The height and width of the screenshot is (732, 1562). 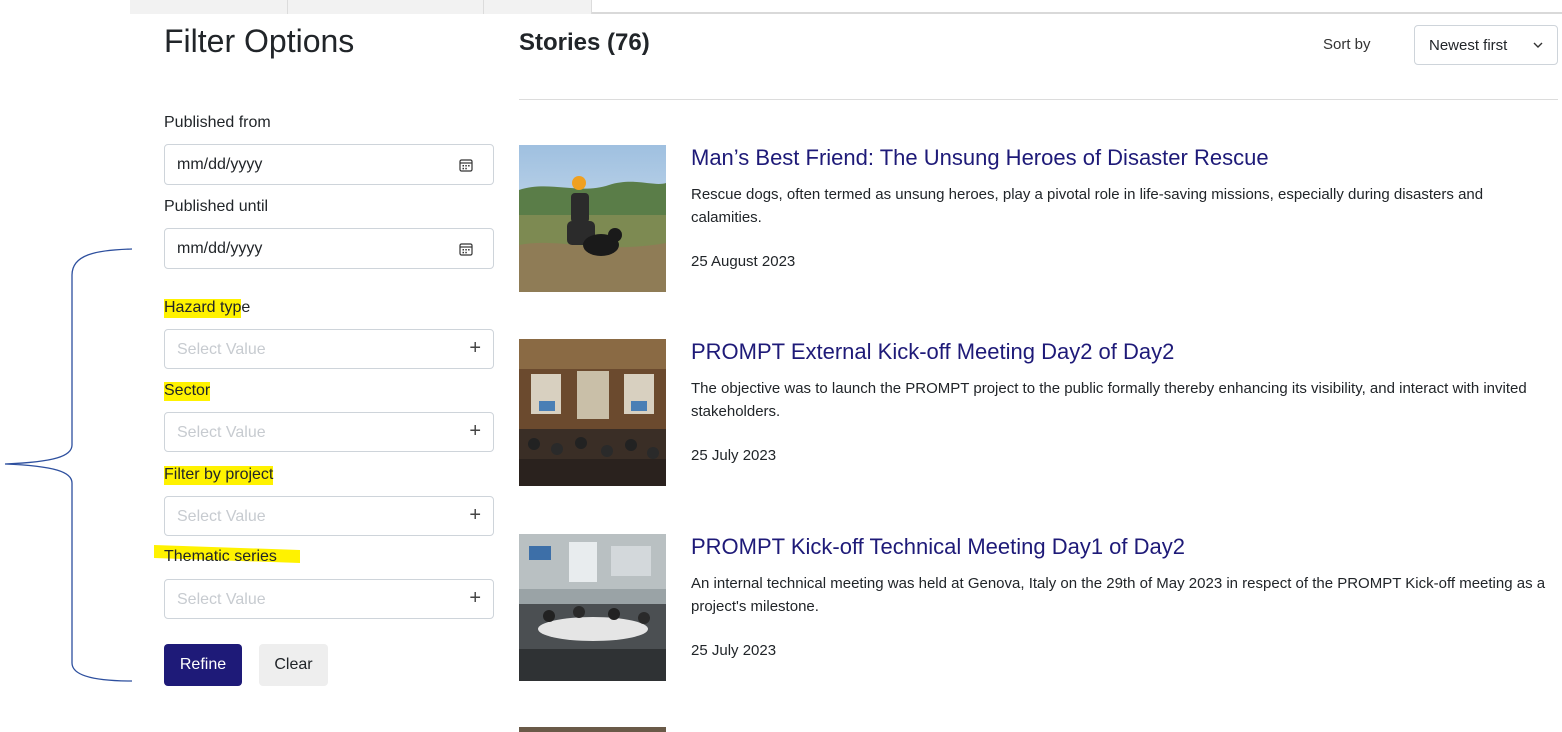 I want to click on chevron-down-icon, so click(x=1538, y=45).